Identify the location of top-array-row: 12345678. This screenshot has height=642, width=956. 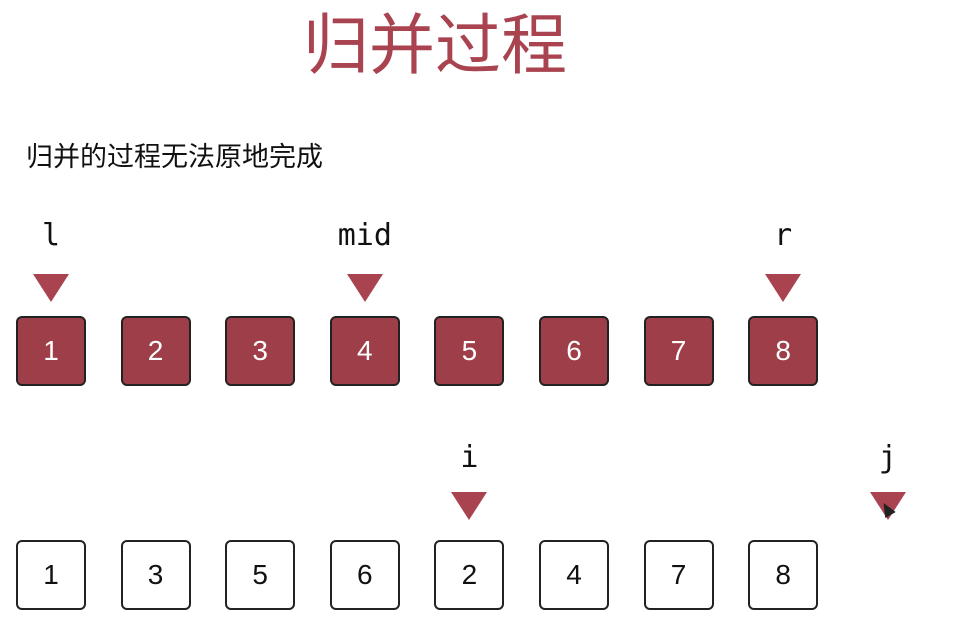
(478, 356).